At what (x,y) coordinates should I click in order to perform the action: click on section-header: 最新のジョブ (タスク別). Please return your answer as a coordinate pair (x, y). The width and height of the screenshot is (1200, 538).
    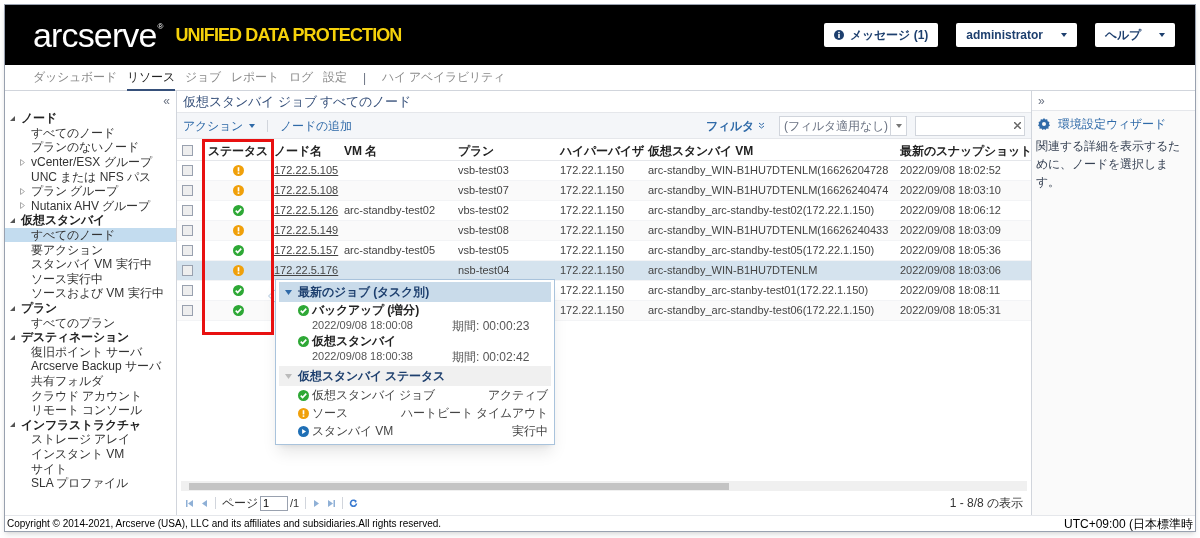
    Looking at the image, I should click on (415, 292).